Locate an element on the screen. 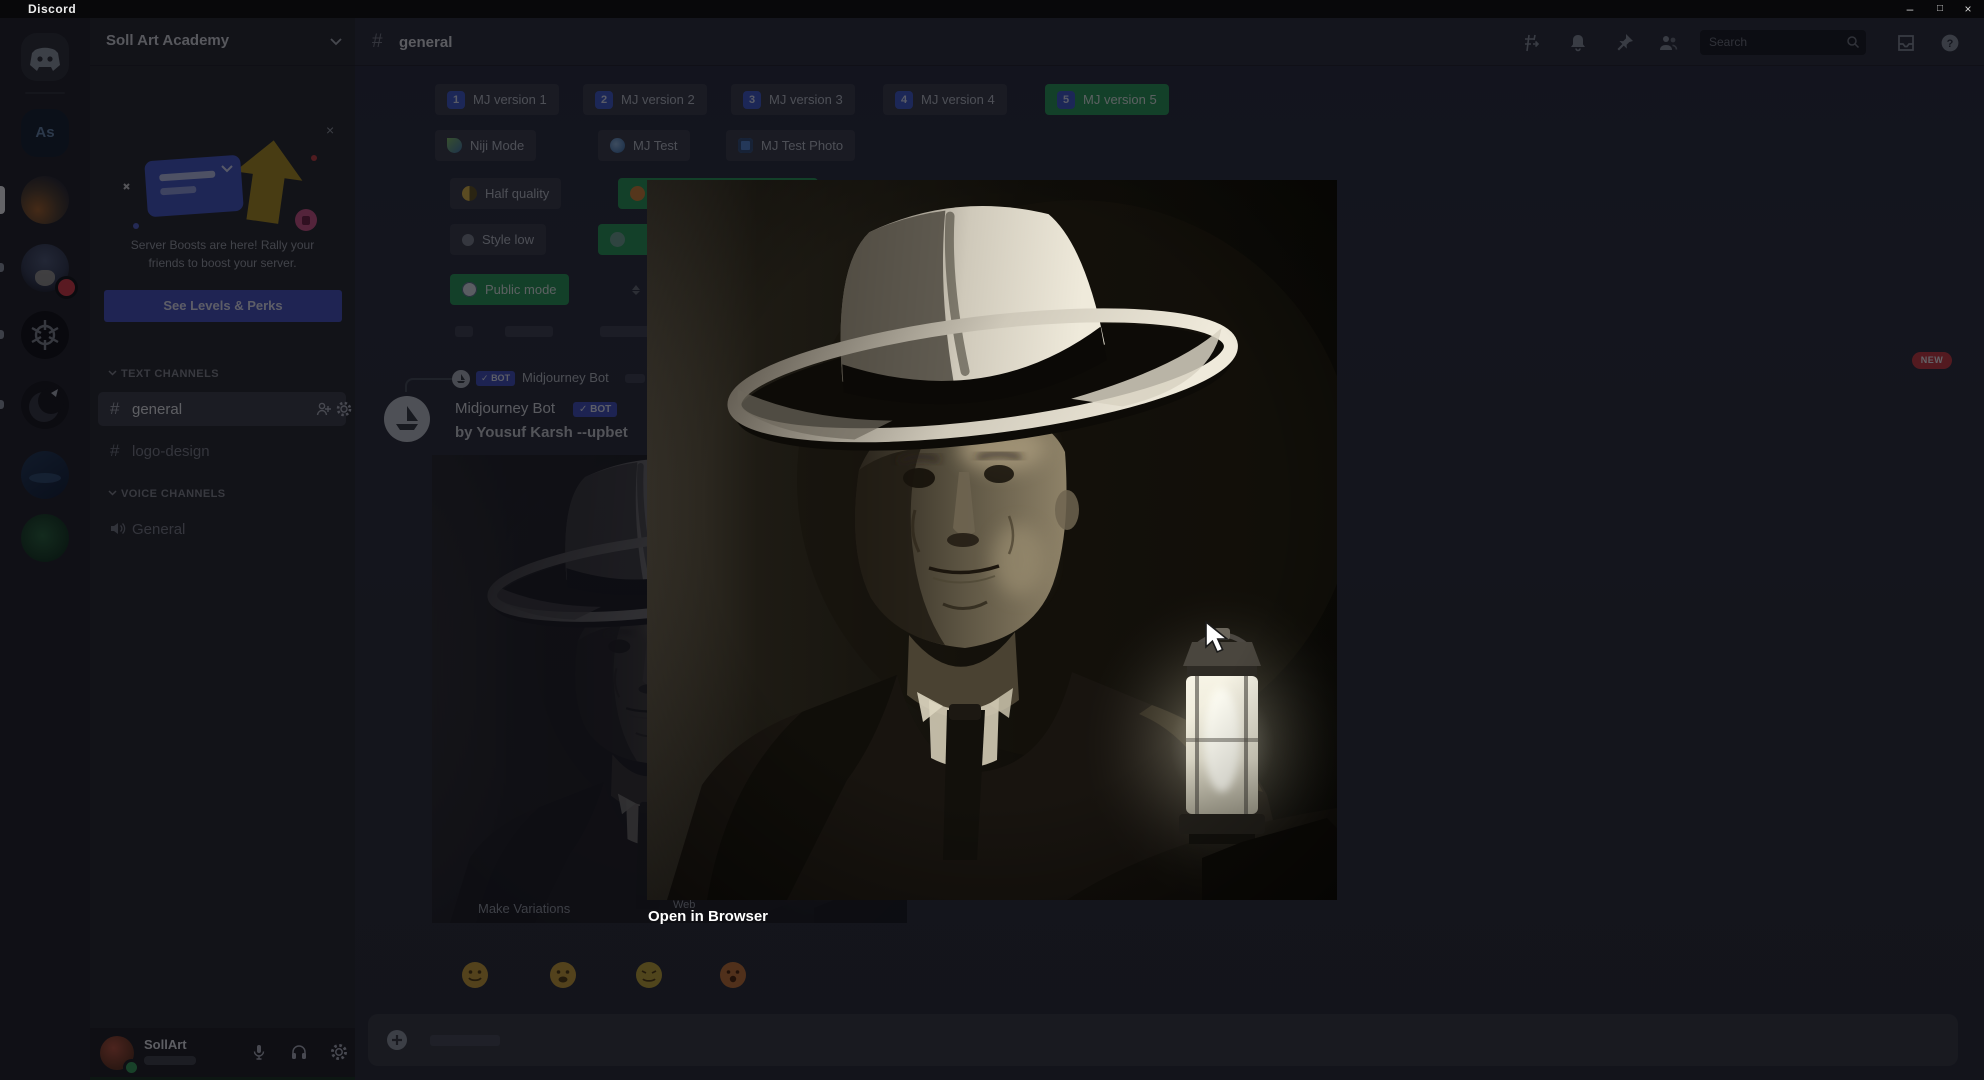 The image size is (1984, 1080). title-bar: Discord – □ × is located at coordinates (992, 9).